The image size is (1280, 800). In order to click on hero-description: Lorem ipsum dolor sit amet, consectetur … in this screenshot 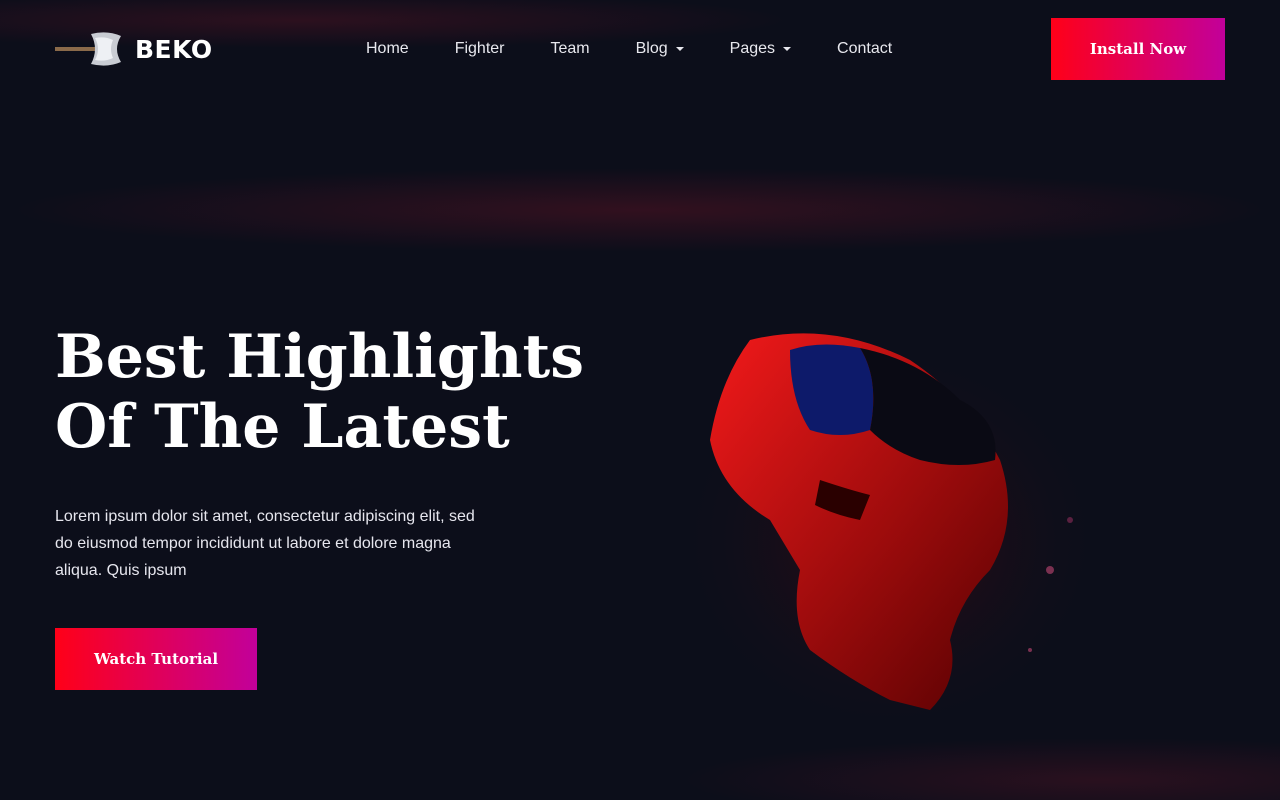, I will do `click(265, 543)`.